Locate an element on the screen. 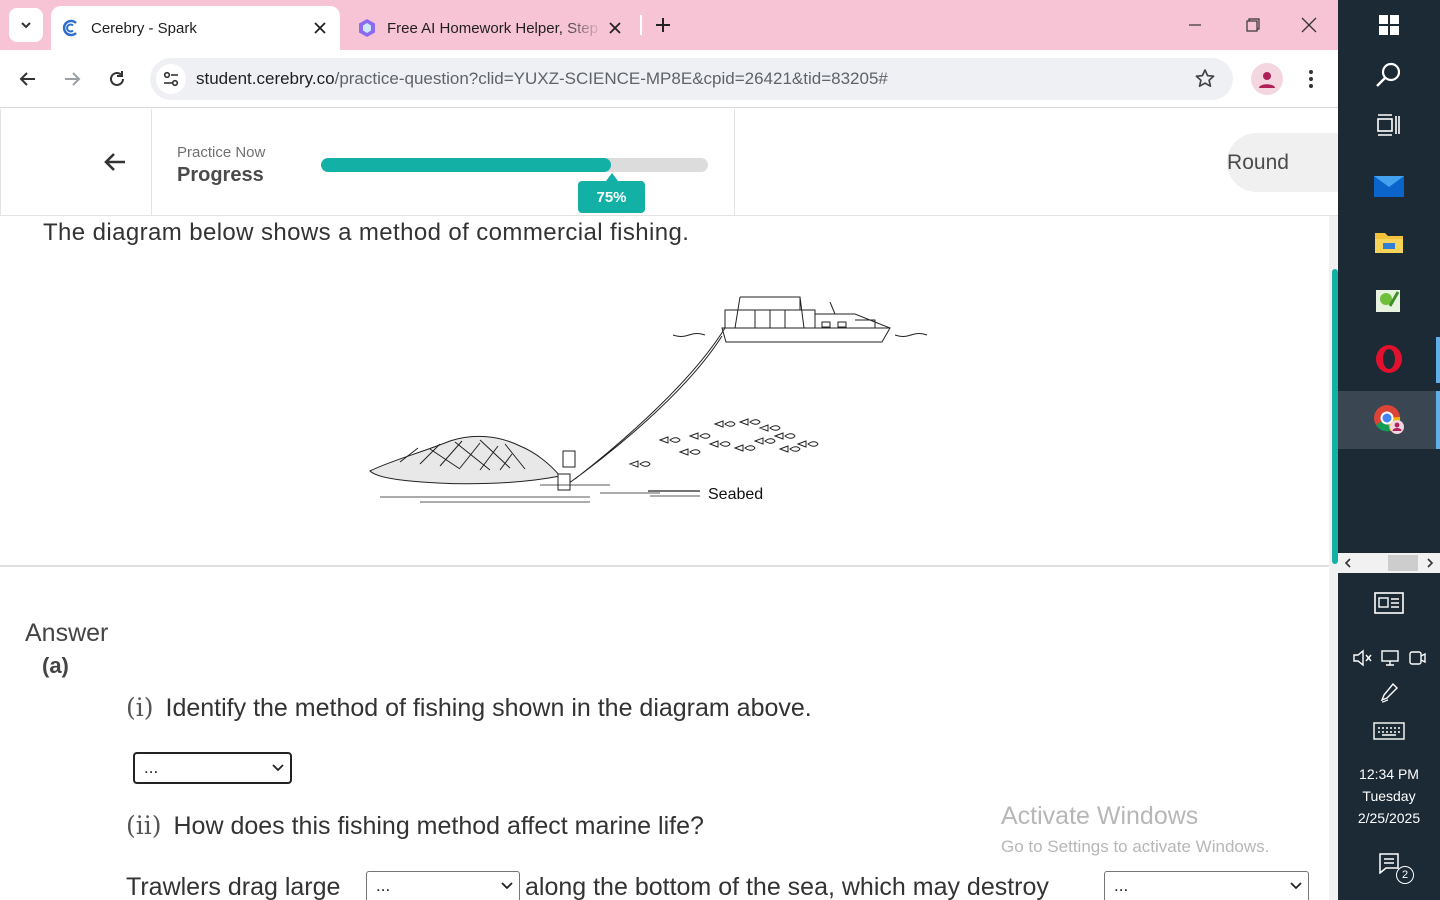  restore-icon is located at coordinates (1253, 25).